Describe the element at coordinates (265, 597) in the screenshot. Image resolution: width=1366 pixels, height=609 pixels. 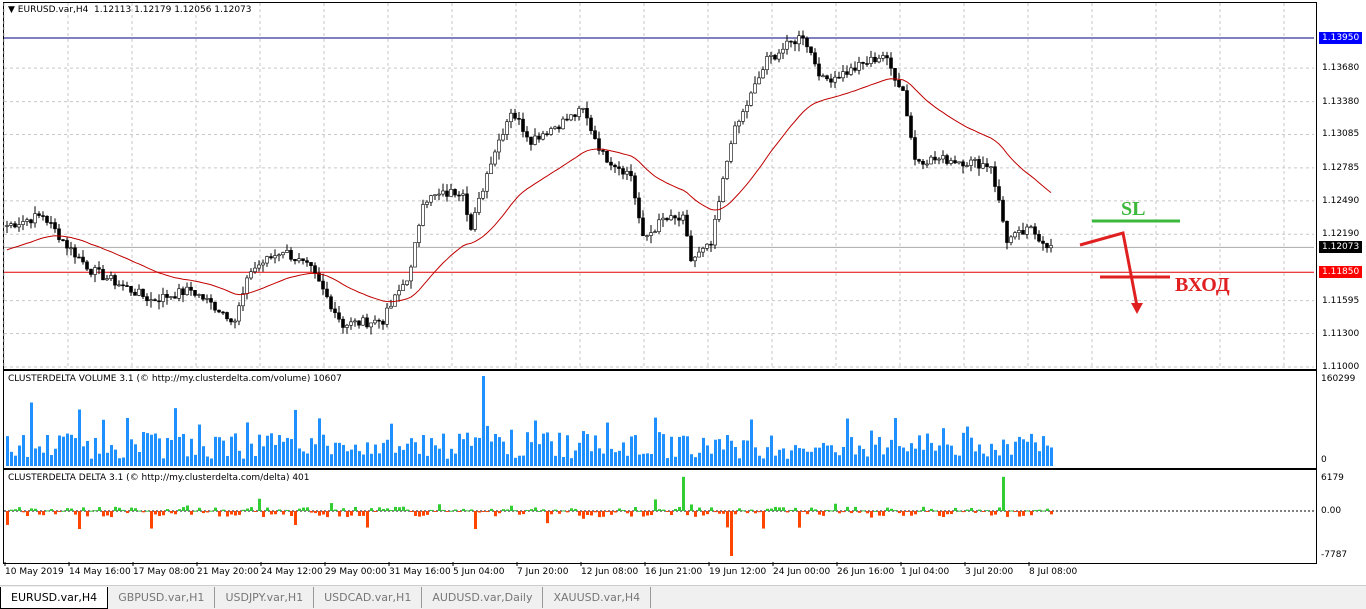
I see `tab-usdjpy: USDJPY.var,H1` at that location.